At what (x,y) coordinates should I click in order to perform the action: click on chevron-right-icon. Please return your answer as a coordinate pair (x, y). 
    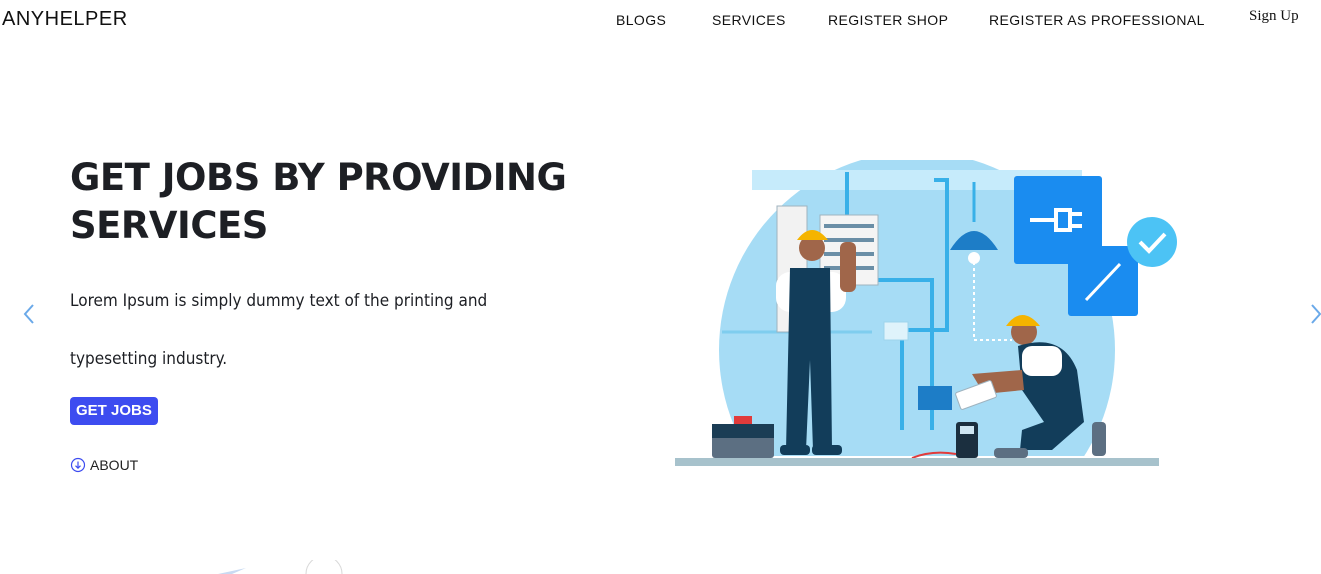
    Looking at the image, I should click on (1315, 314).